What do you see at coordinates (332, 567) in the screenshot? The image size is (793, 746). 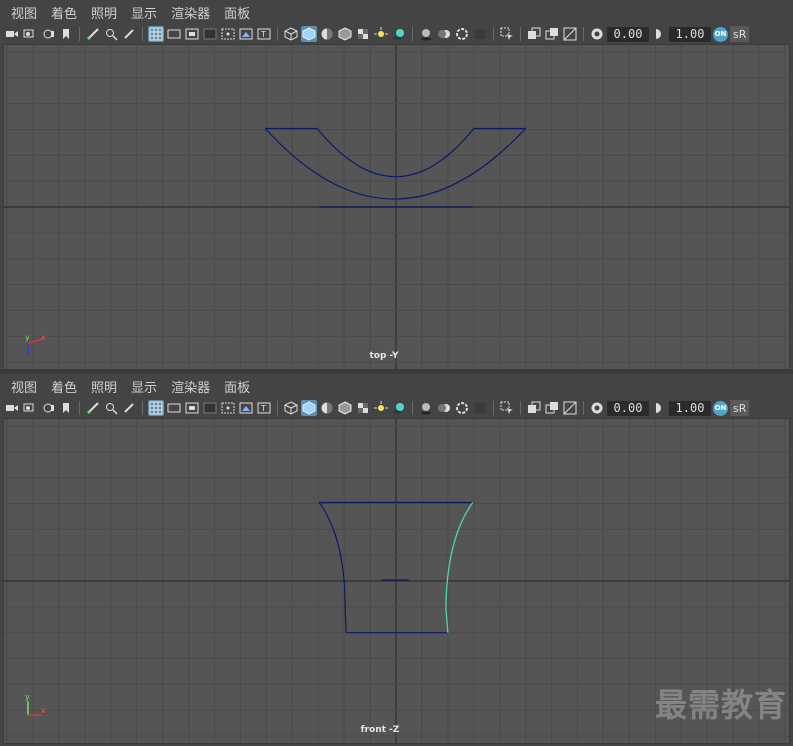 I see `left-profile-curve` at bounding box center [332, 567].